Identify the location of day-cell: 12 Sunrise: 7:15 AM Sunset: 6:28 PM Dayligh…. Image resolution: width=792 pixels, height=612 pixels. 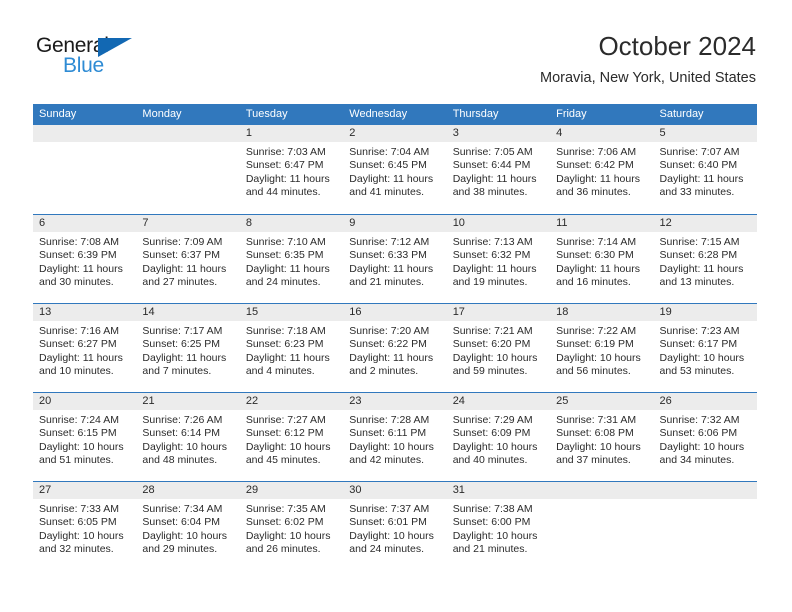
(705, 259).